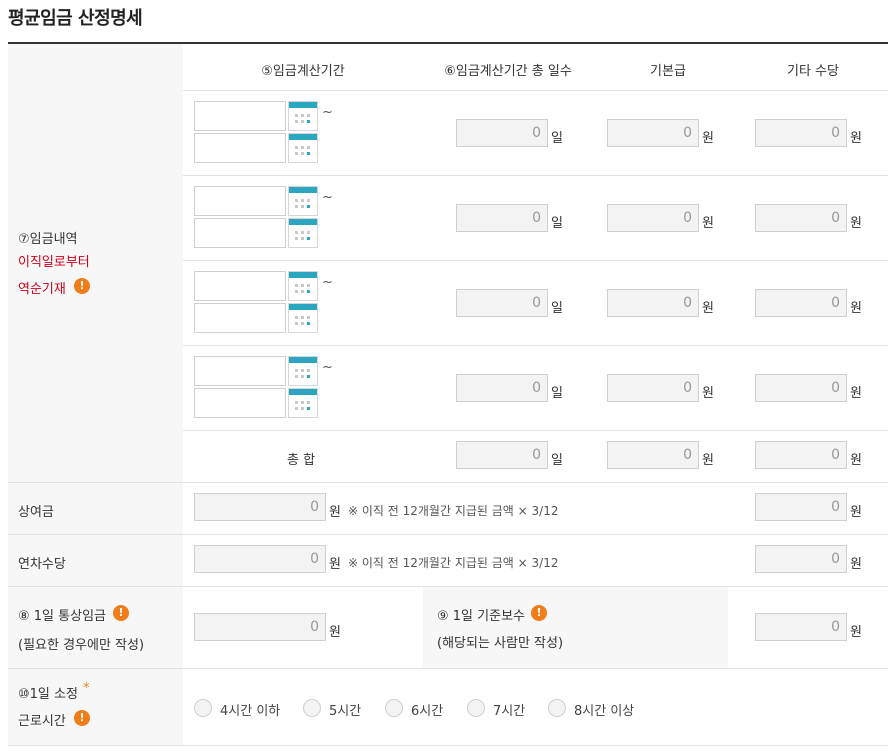 The height and width of the screenshot is (755, 888). What do you see at coordinates (801, 627) in the screenshot?
I see `daily-basis-input: 0` at bounding box center [801, 627].